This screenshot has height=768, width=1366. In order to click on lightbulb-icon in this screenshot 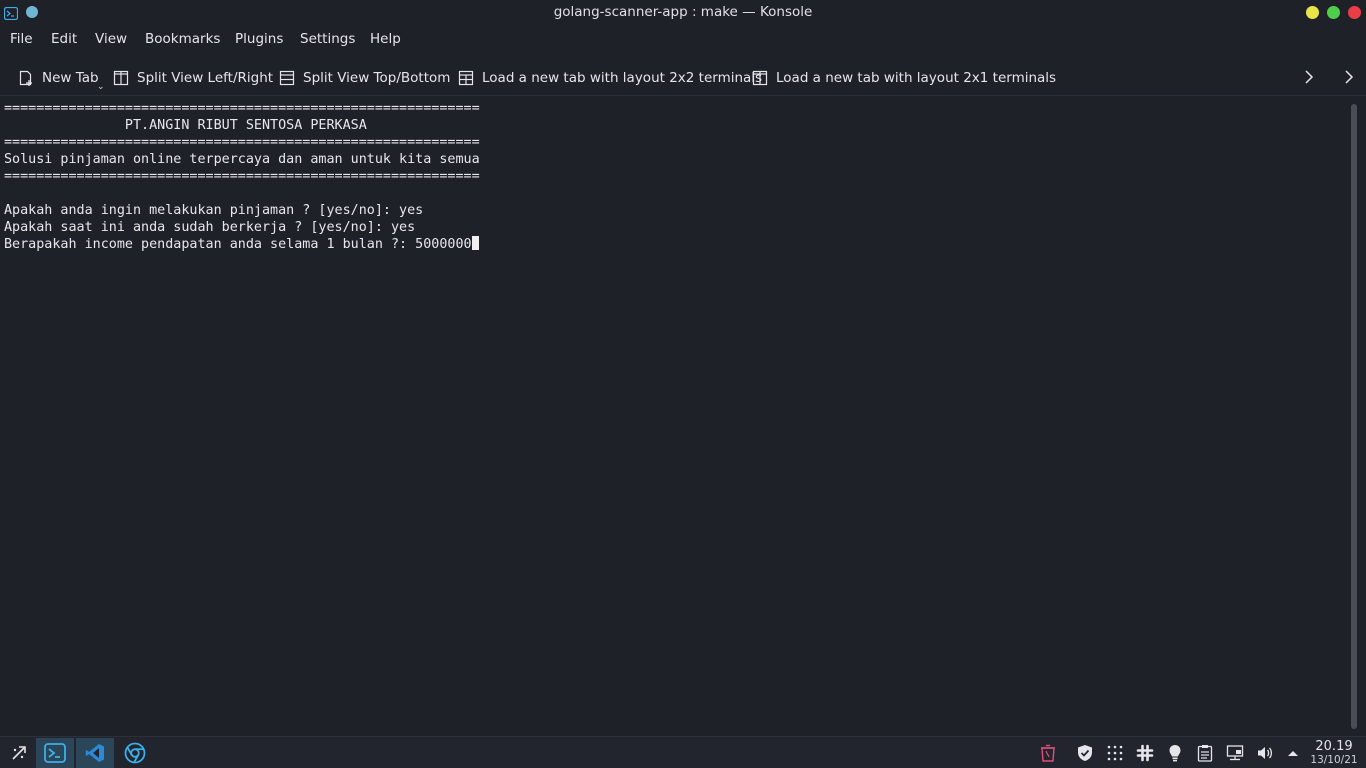, I will do `click(1175, 753)`.